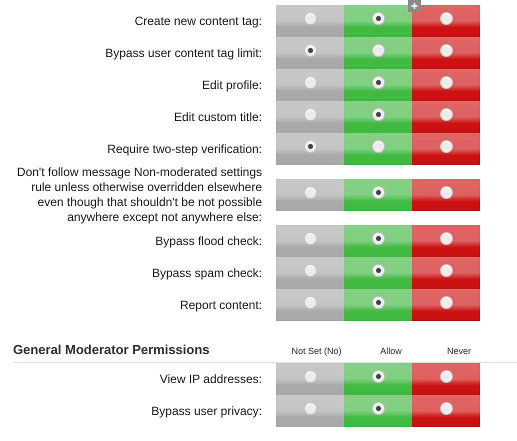 The width and height of the screenshot is (517, 441). Describe the element at coordinates (414, 6) in the screenshot. I see `plus-icon` at that location.